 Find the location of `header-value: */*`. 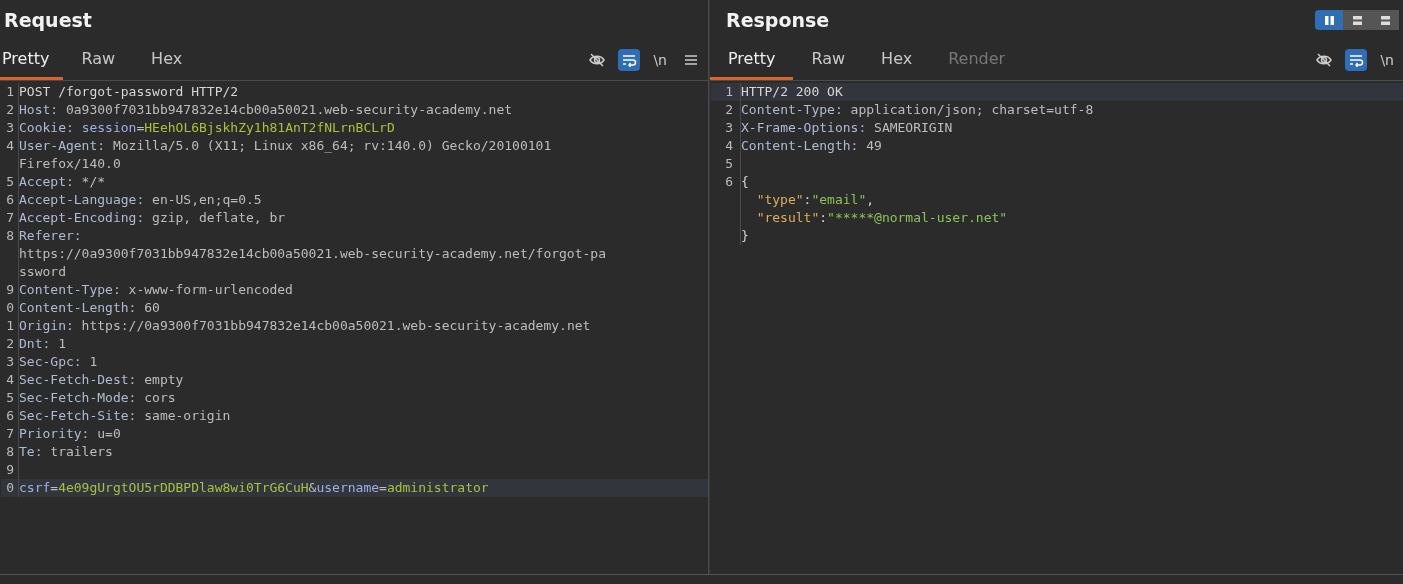

header-value: */* is located at coordinates (93, 182).